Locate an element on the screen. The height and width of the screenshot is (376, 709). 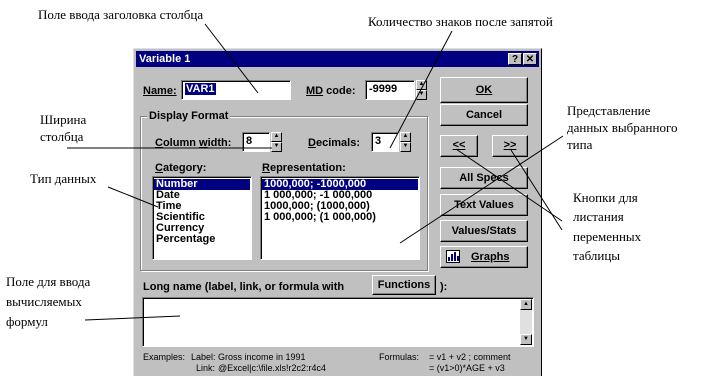
representation-item: 1 000,000; (1 000,000) is located at coordinates (340, 217).